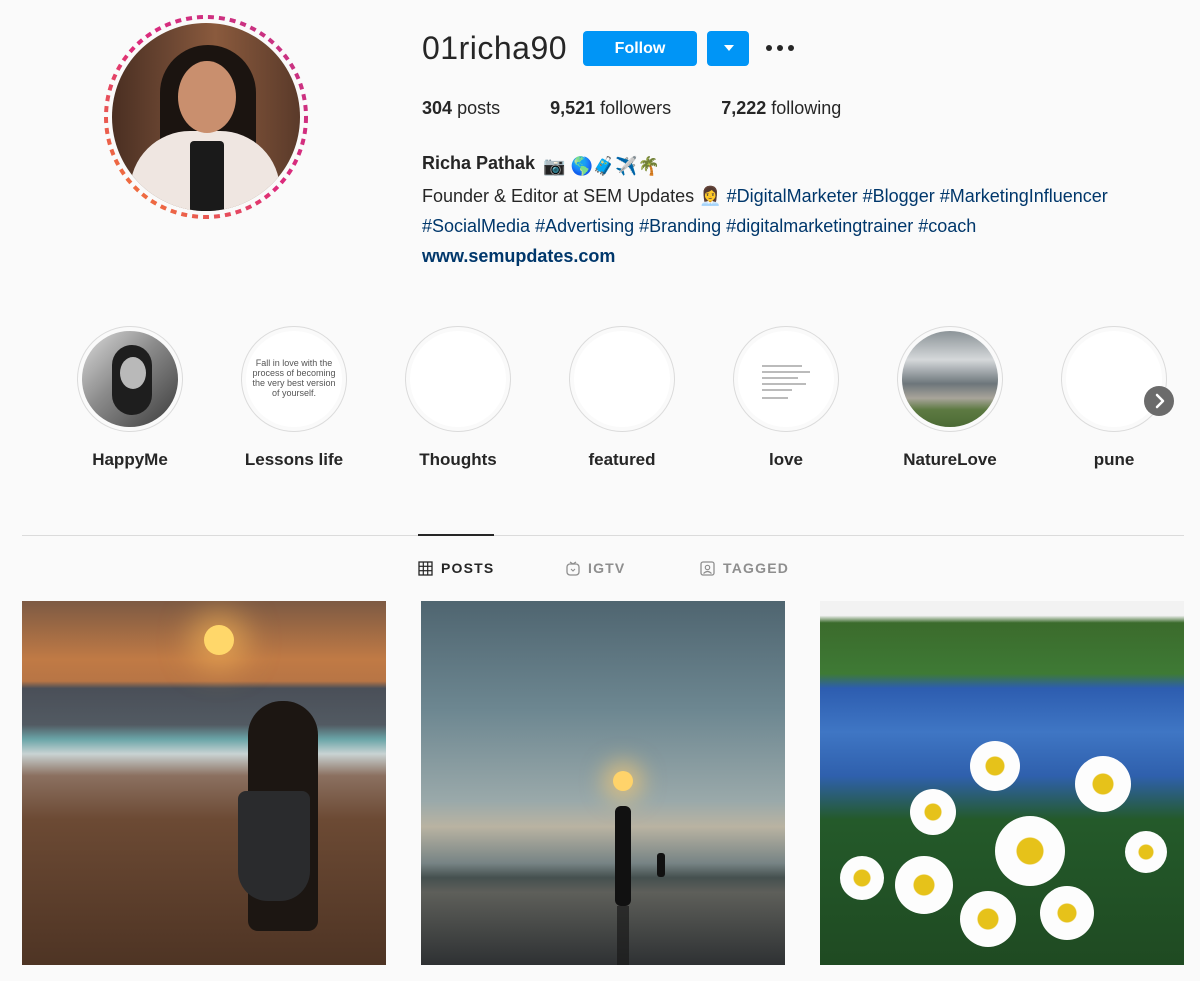 This screenshot has width=1200, height=981. What do you see at coordinates (130, 459) in the screenshot?
I see `highlight-label: HappyMe` at bounding box center [130, 459].